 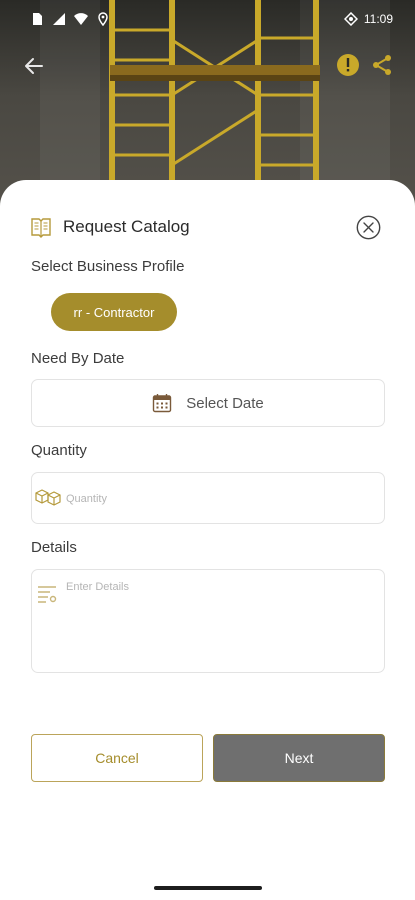 I want to click on need-by-date-picker: Select Date, so click(x=208, y=403).